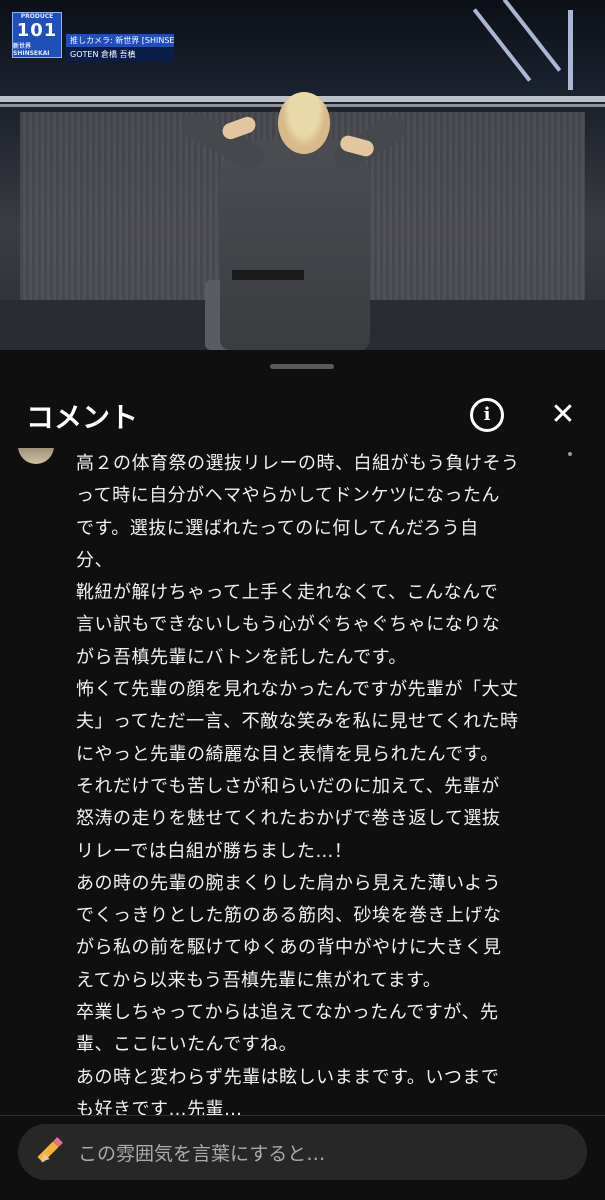  Describe the element at coordinates (120, 40) in the screenshot. I see `caption-line-1: 推しカメラ: 新世界 [SHINSEKAI]` at that location.